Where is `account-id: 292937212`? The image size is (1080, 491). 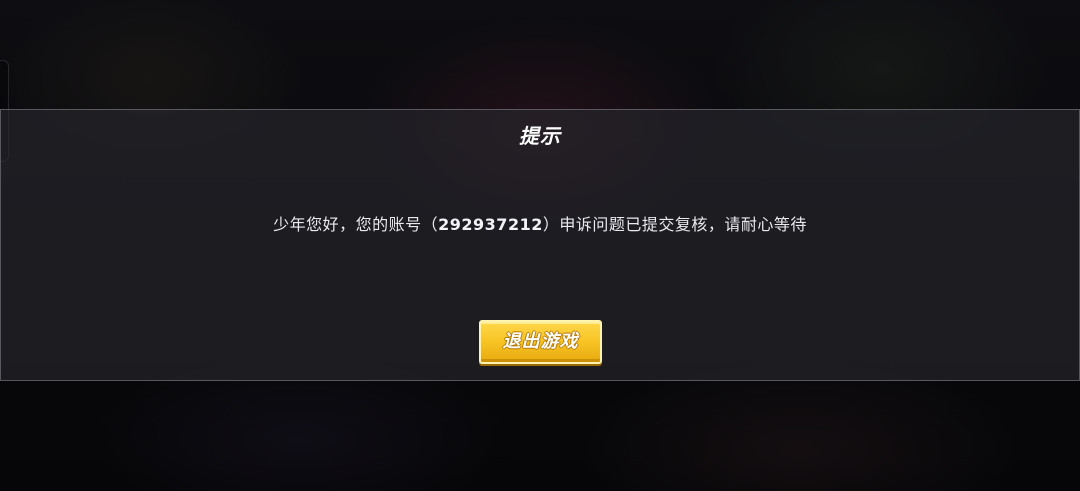
account-id: 292937212 is located at coordinates (490, 224).